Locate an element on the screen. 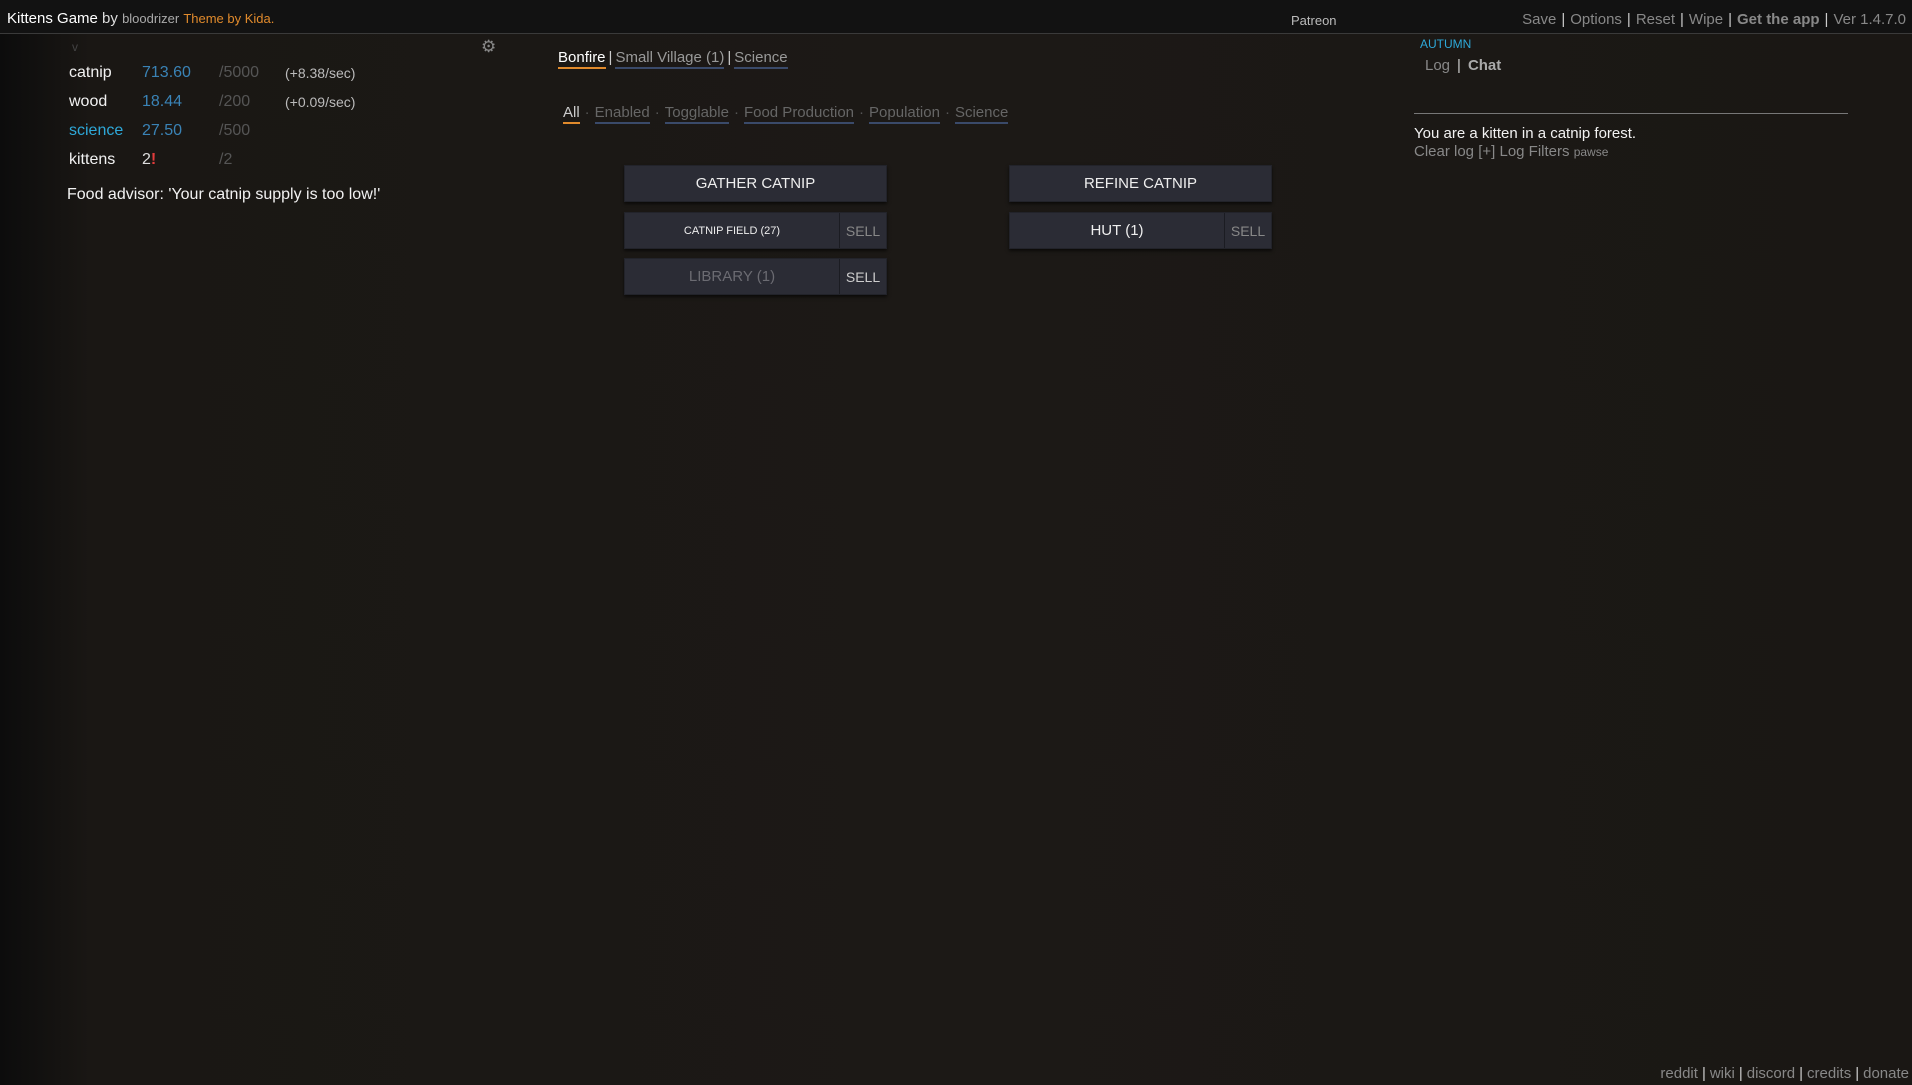 This screenshot has width=1912, height=1085. resource-value: 27.50 is located at coordinates (162, 130).